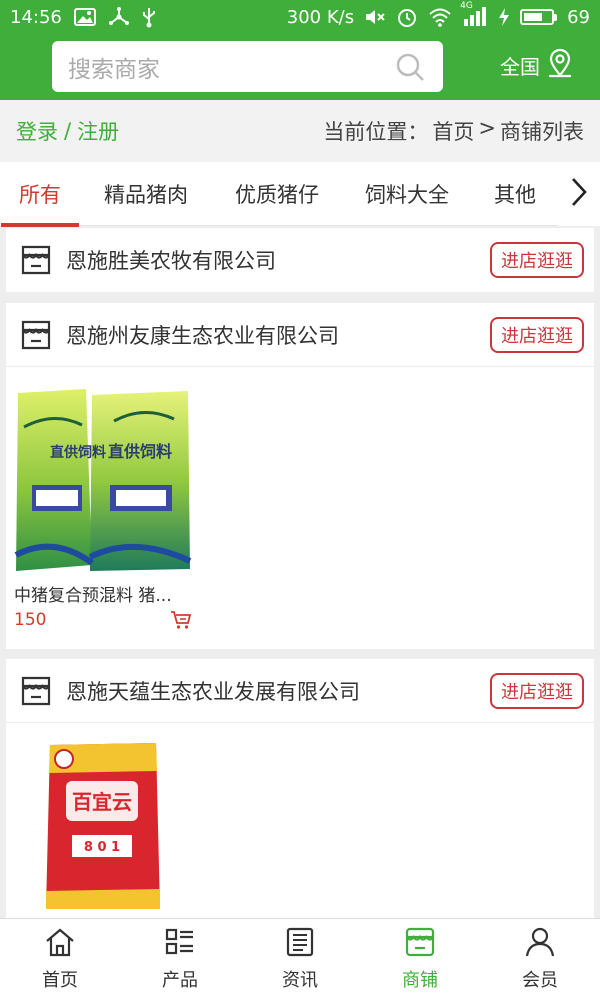 This screenshot has height=1000, width=600. What do you see at coordinates (504, 17) in the screenshot?
I see `charging-icon` at bounding box center [504, 17].